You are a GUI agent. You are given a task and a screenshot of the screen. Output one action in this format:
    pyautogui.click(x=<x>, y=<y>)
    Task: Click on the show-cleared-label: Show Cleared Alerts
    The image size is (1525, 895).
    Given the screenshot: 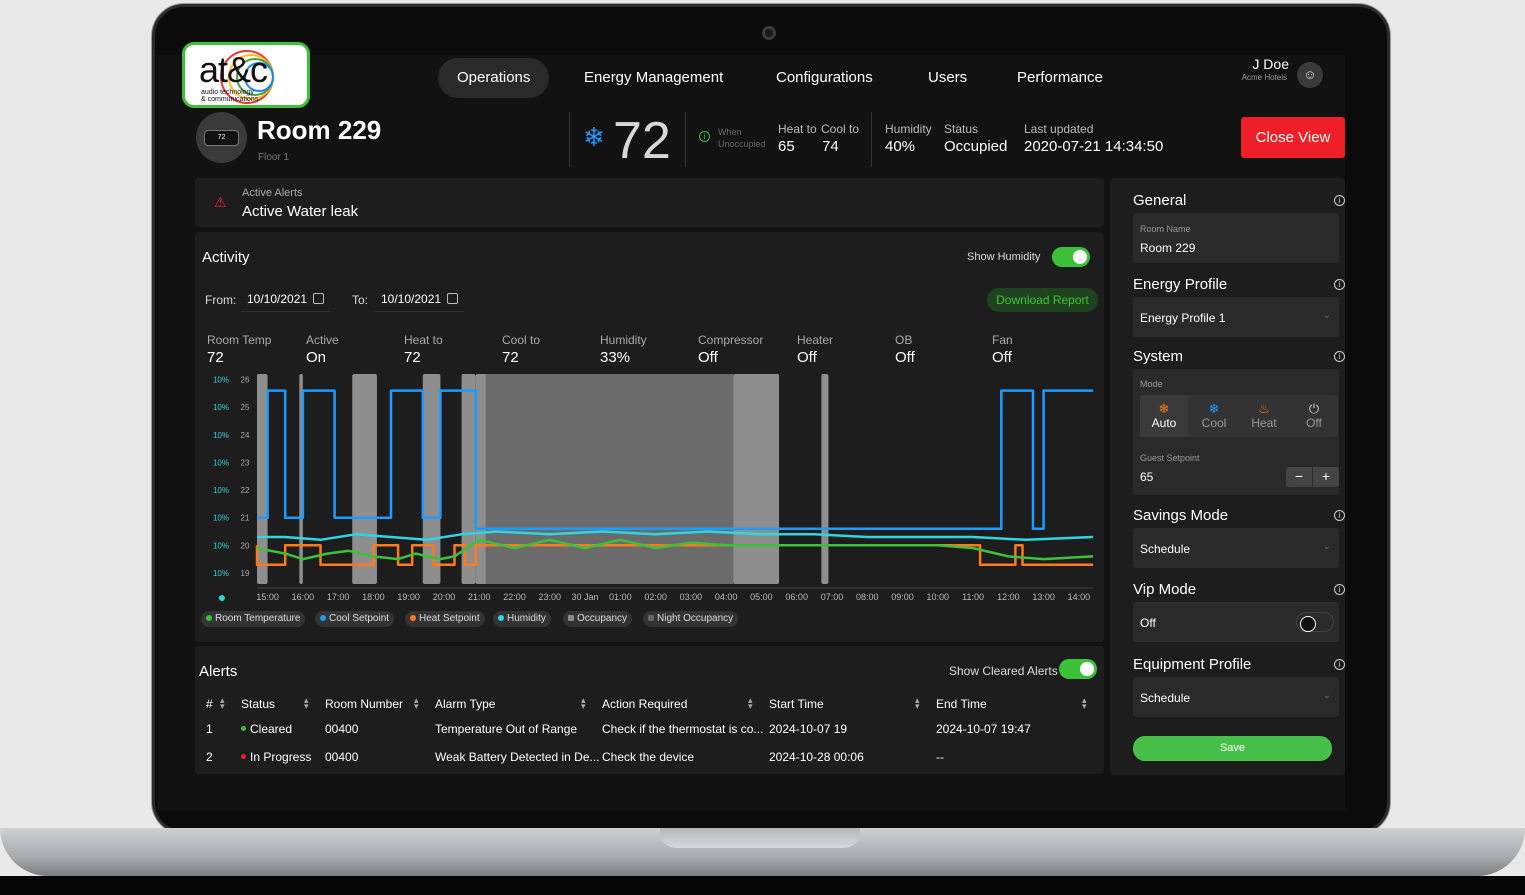 What is the action you would take?
    pyautogui.click(x=1003, y=671)
    